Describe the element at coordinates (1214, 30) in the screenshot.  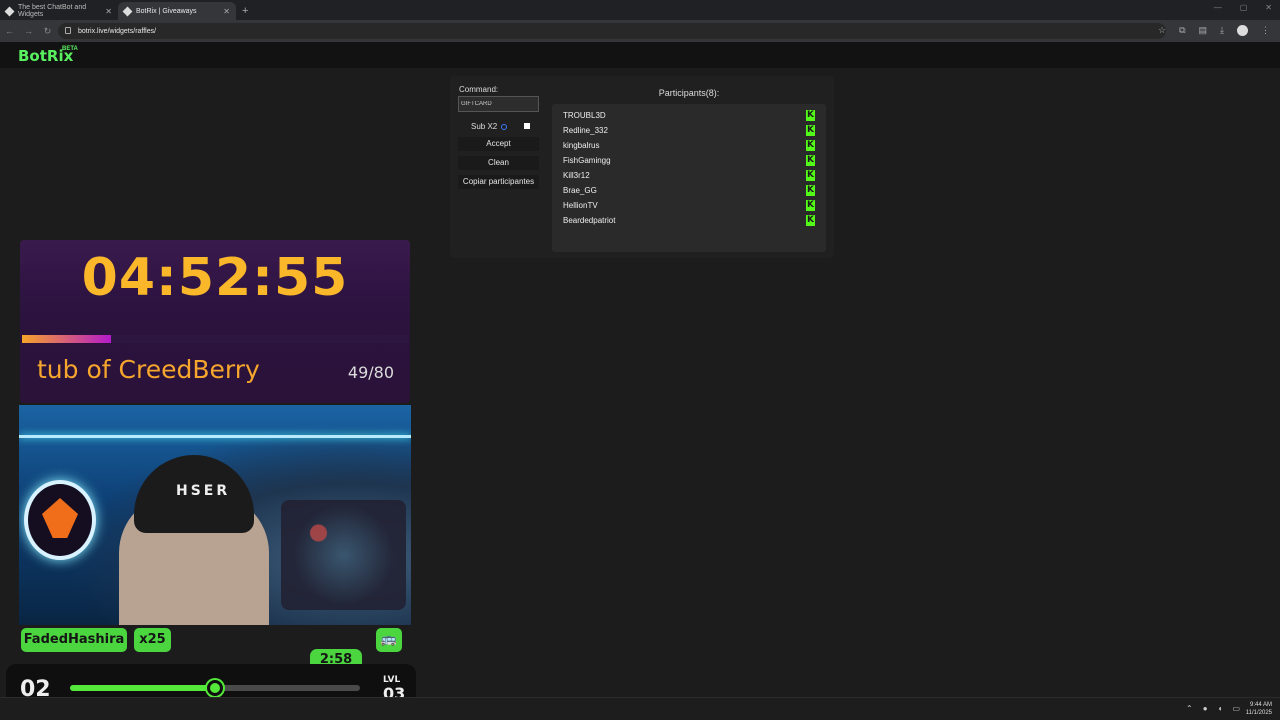
I see `browser-toolbar-icons: ☆ ⧉ ▤ ⤓ ⋮` at that location.